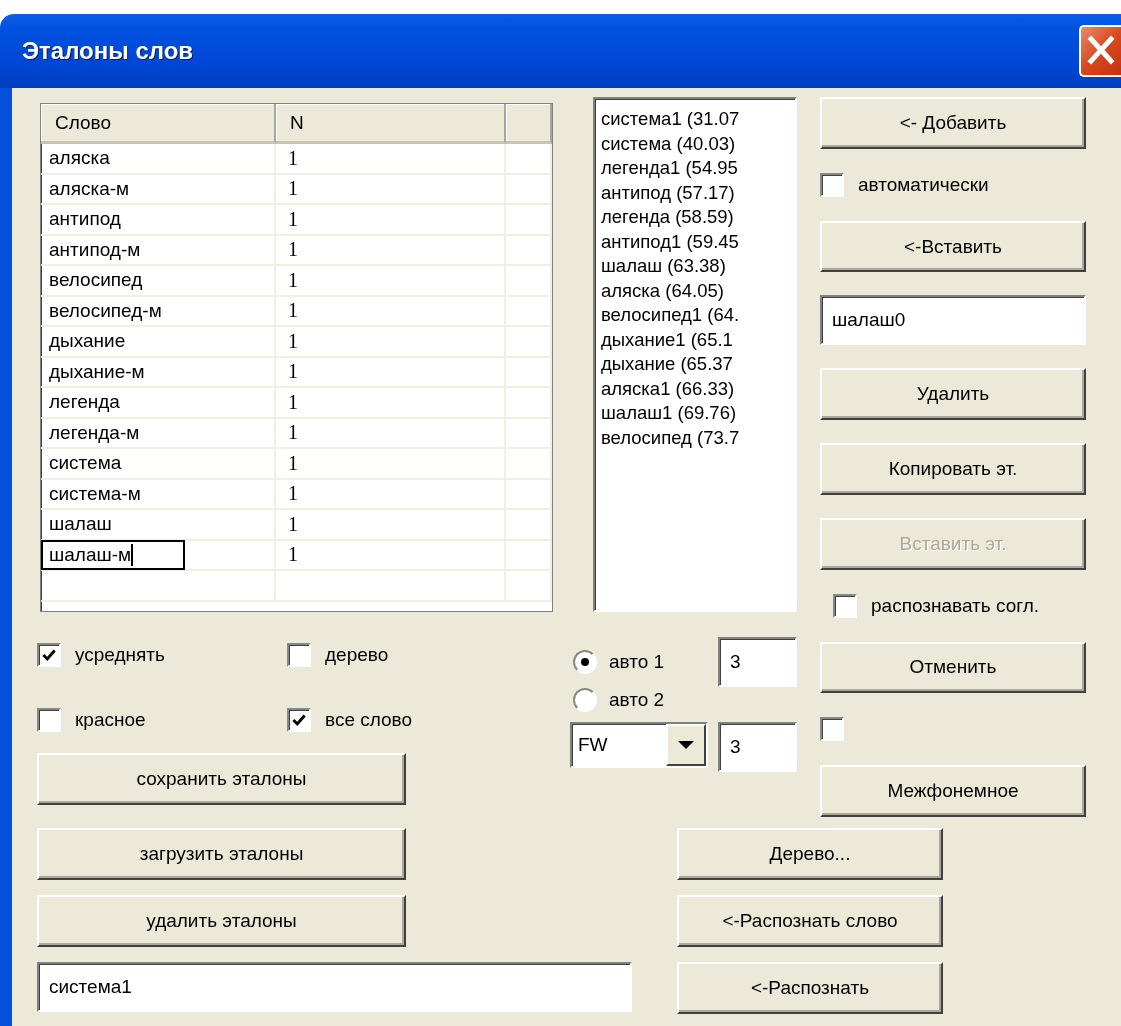  I want to click on list-item: дыхание1 (65.1, so click(695, 339).